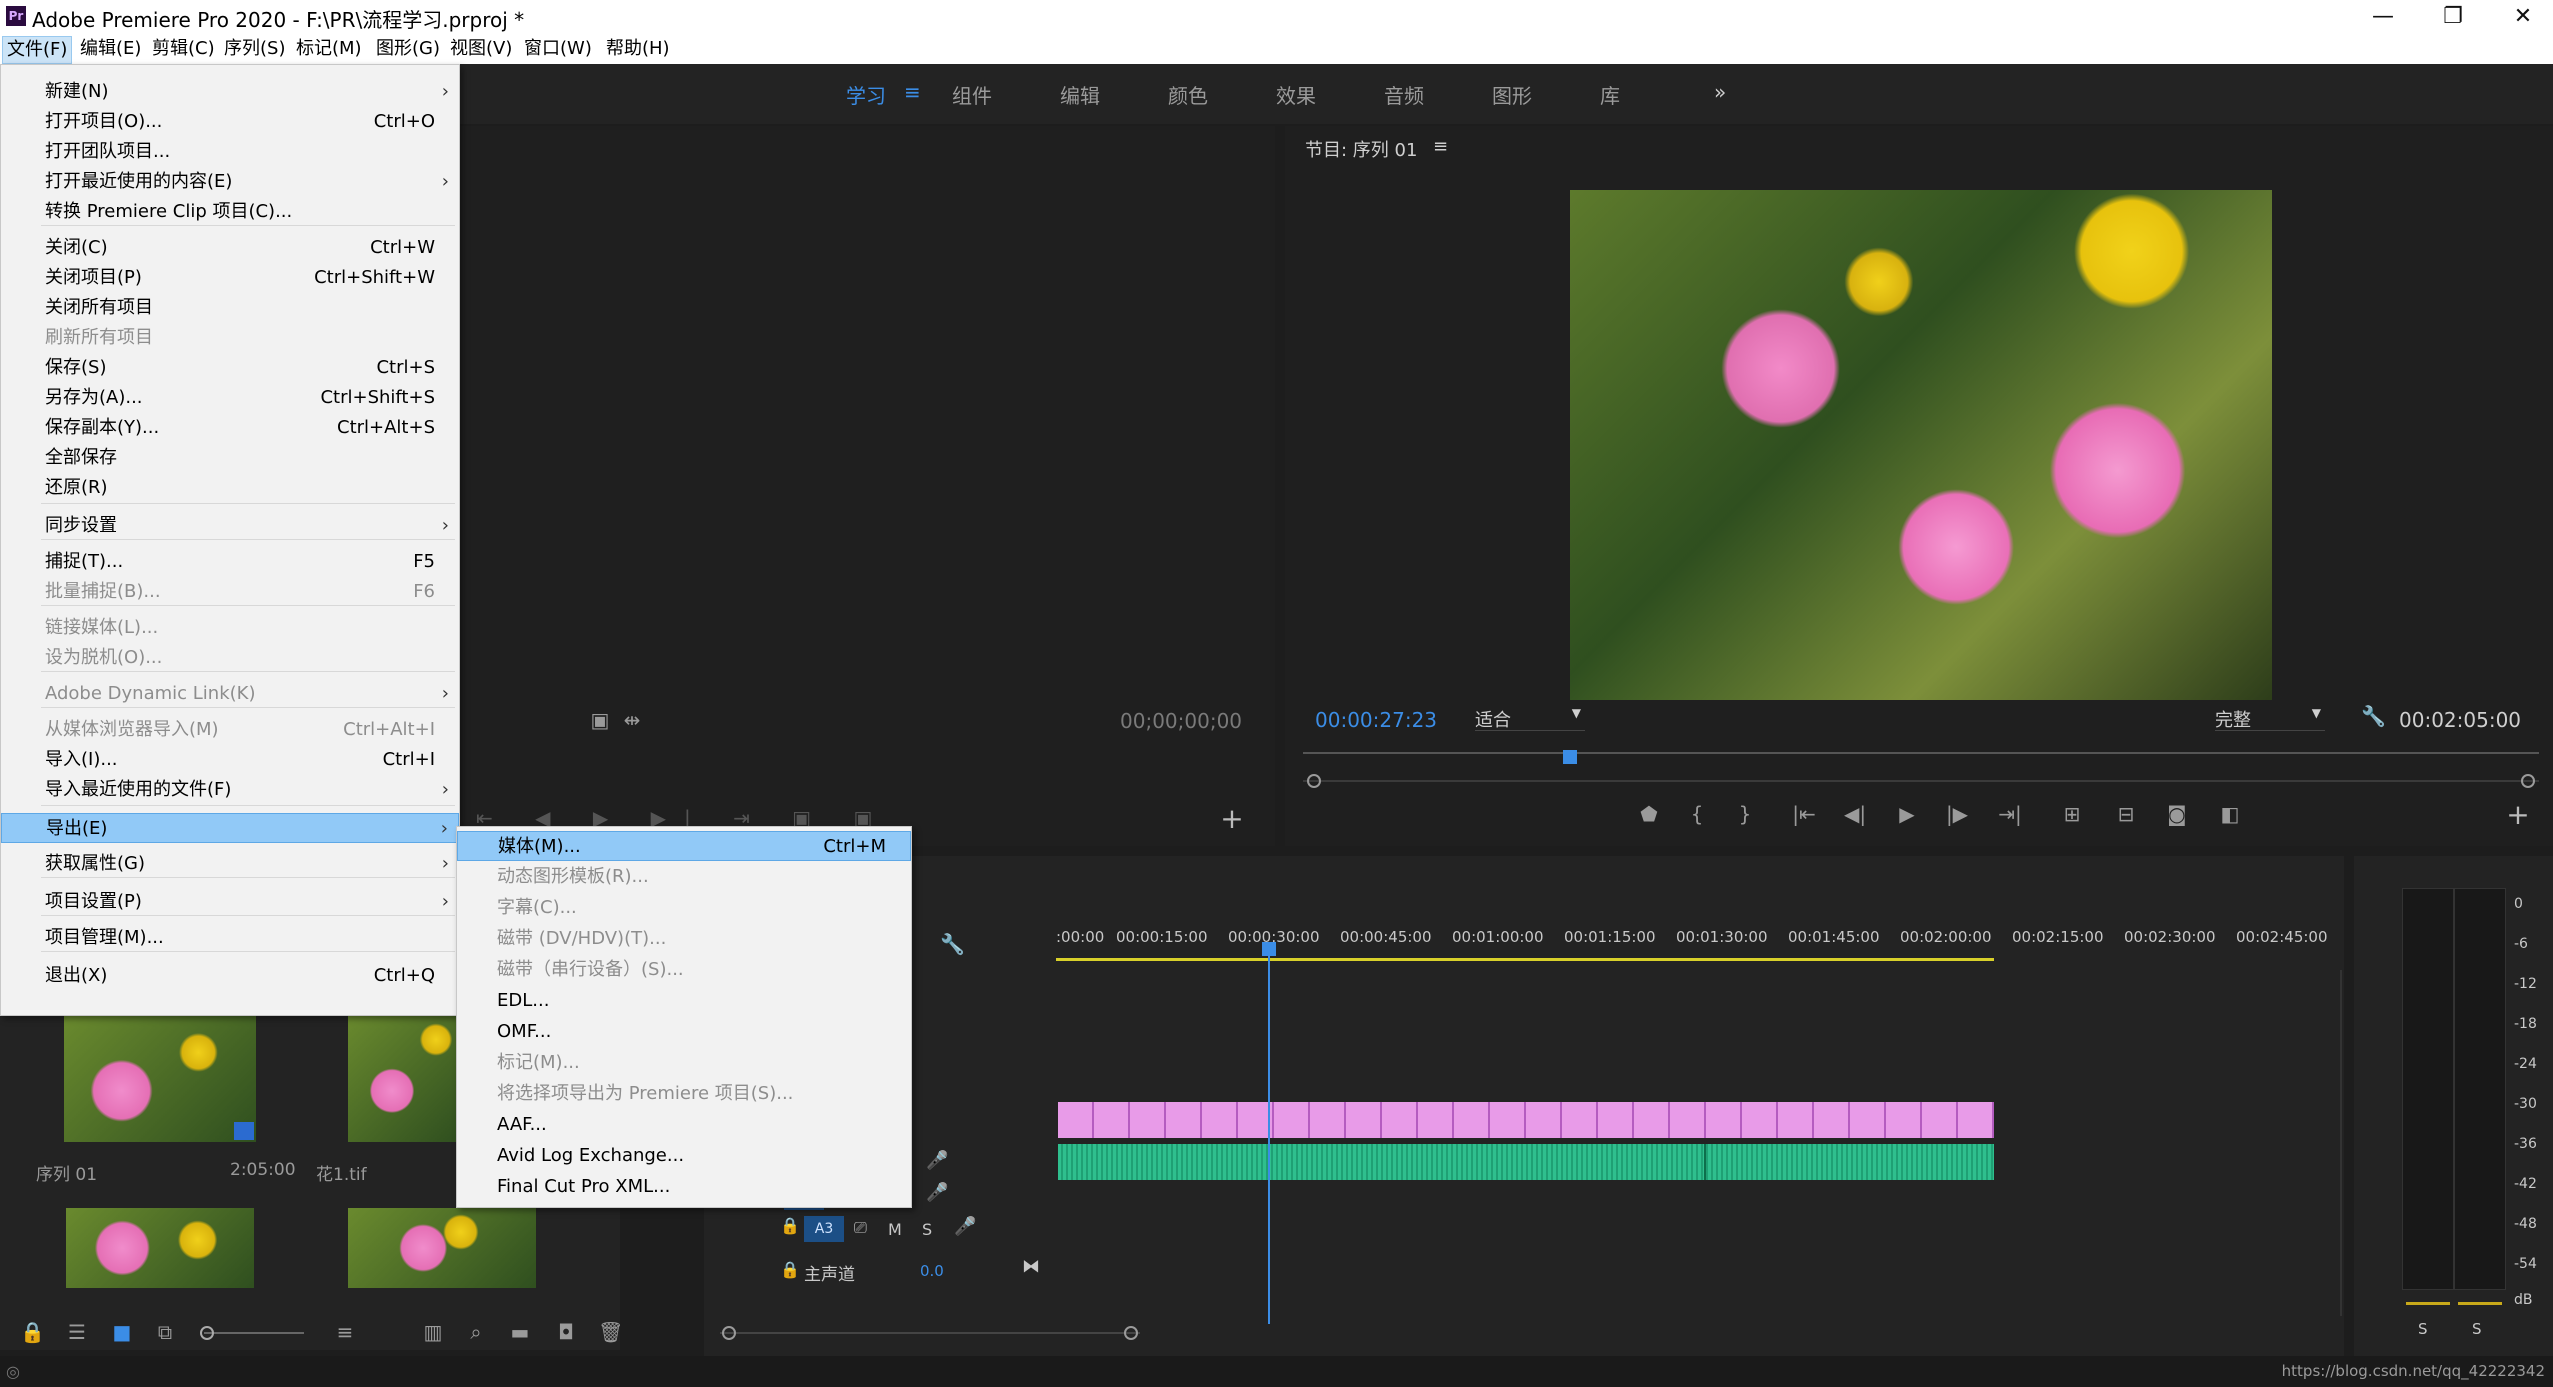 The image size is (2553, 1387). I want to click on file-menu-item: 另存为(A)... Ctrl+Shift+S, so click(230, 398).